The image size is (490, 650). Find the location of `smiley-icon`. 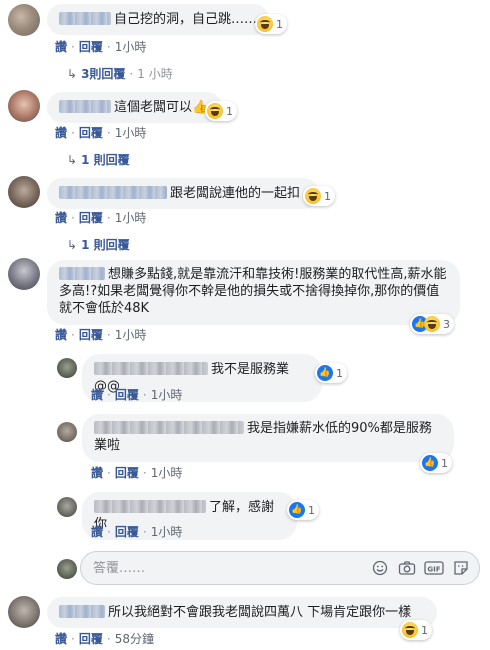

smiley-icon is located at coordinates (380, 568).